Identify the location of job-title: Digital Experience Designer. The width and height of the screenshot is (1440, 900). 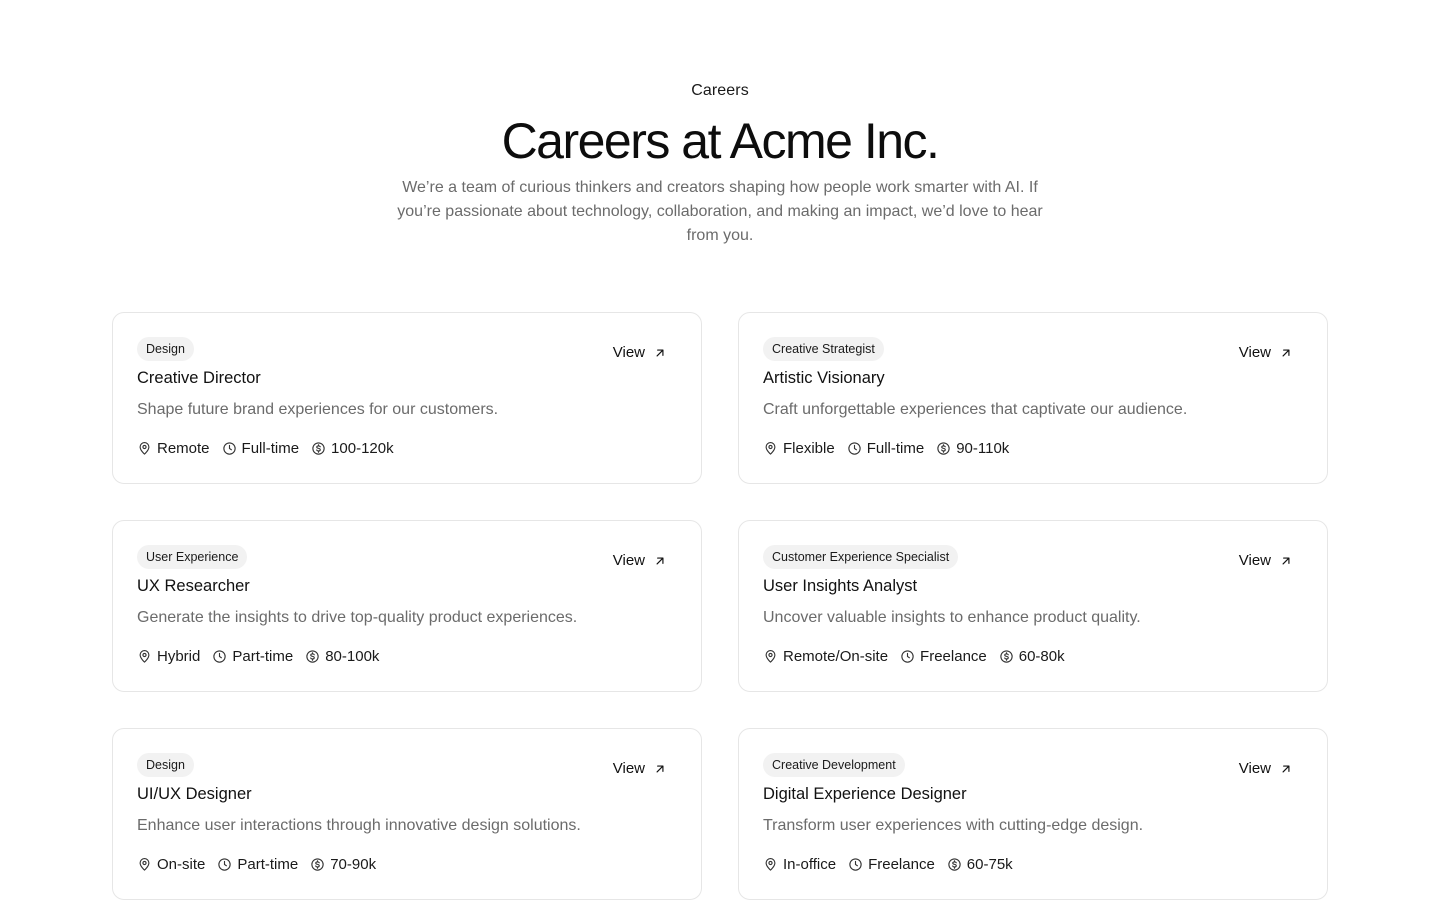
(865, 794).